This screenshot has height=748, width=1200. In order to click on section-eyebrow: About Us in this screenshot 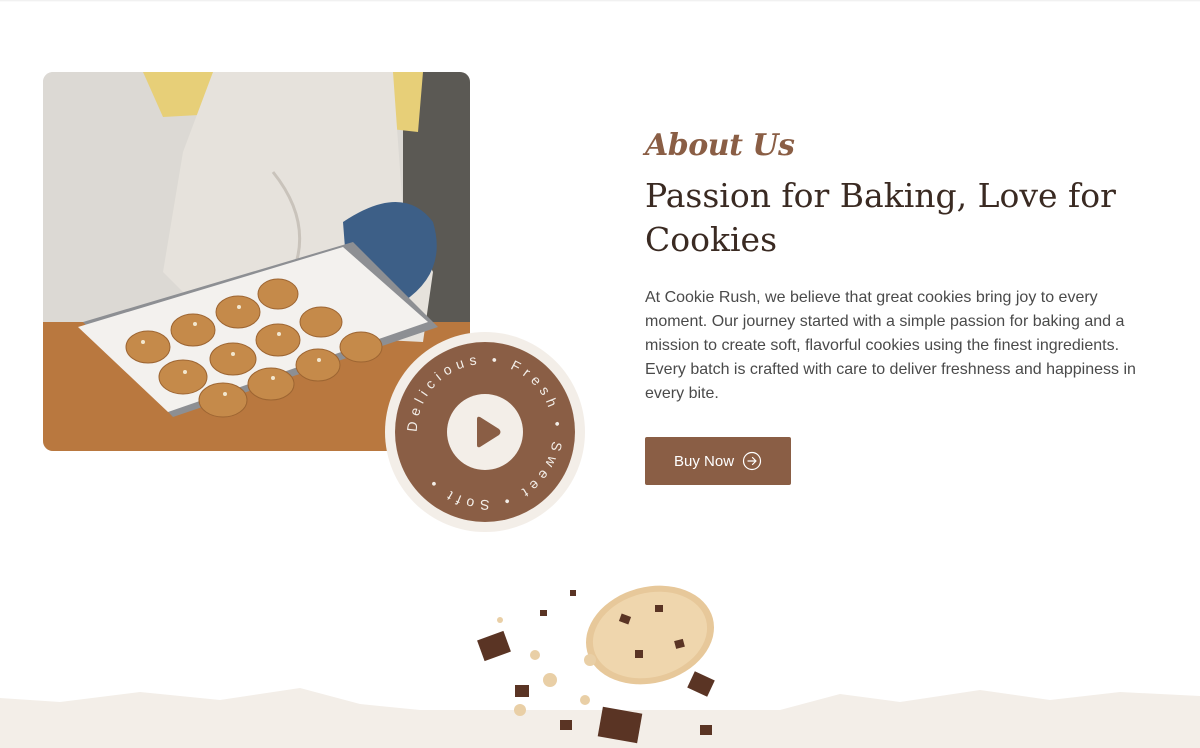, I will do `click(720, 145)`.